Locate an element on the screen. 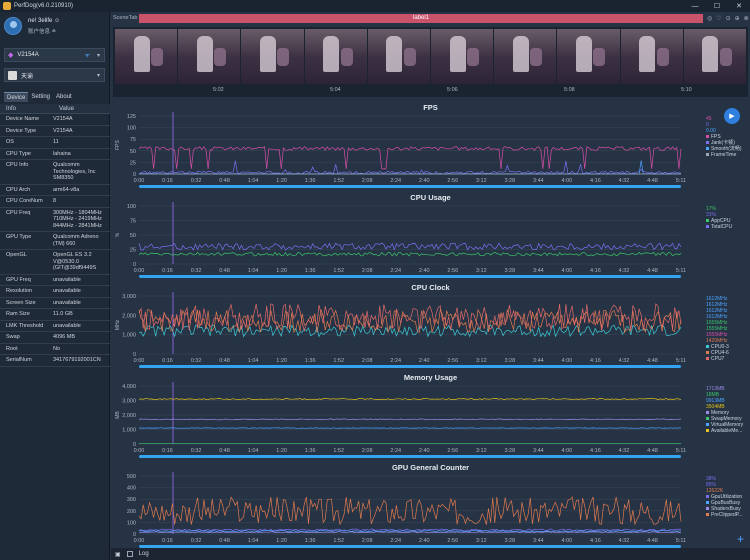 This screenshot has height=560, width=750. table-row: Resolution unavailable is located at coordinates (55, 292).